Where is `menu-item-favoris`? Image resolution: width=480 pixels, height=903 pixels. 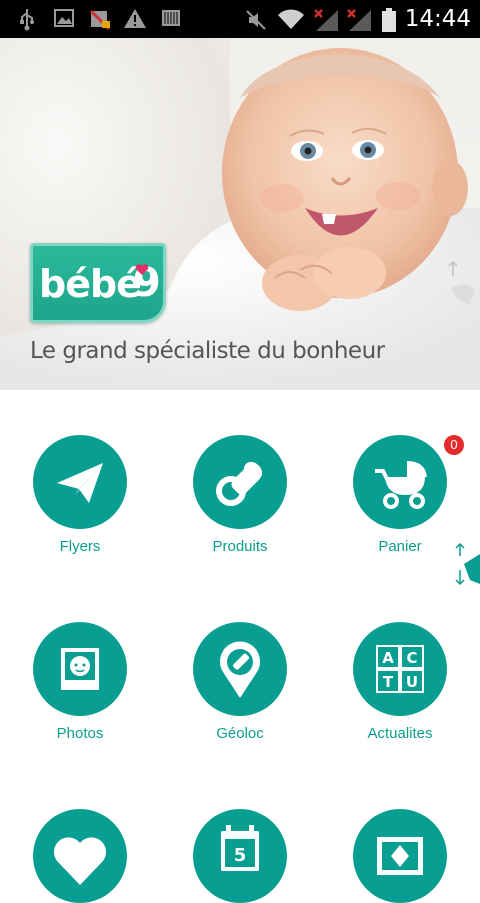
menu-item-favoris is located at coordinates (80, 856).